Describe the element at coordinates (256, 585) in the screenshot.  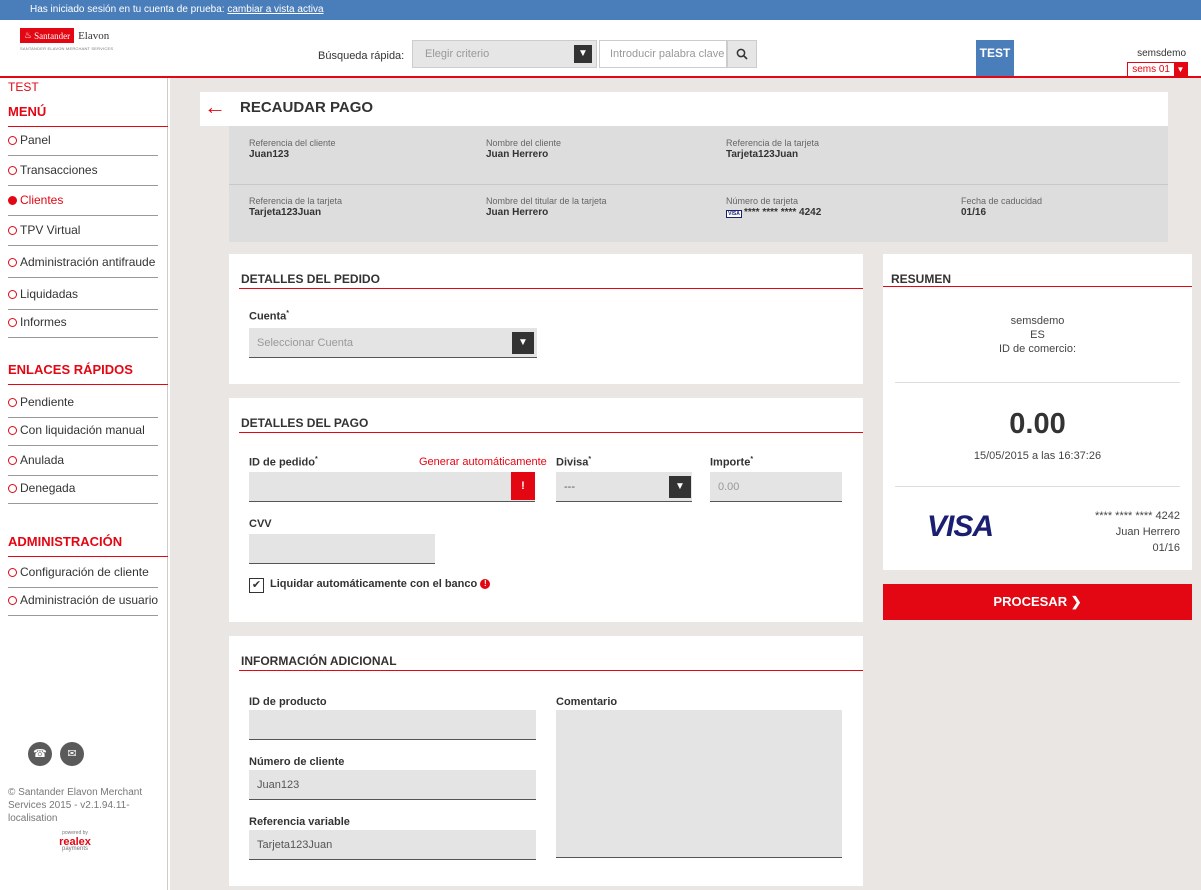
I see `auto-settle-checkbox: ✔` at that location.